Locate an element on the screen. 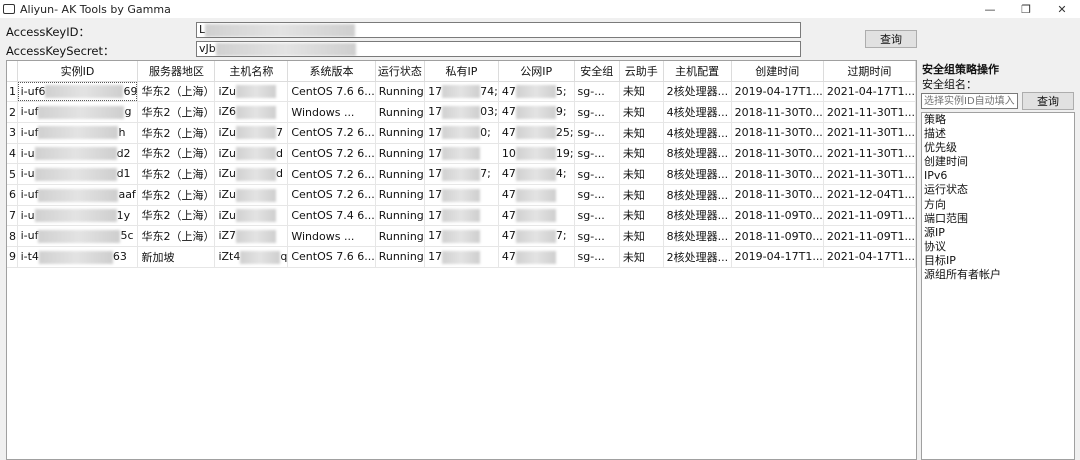 The width and height of the screenshot is (1080, 460). rule-field-item: 源IP is located at coordinates (998, 233).